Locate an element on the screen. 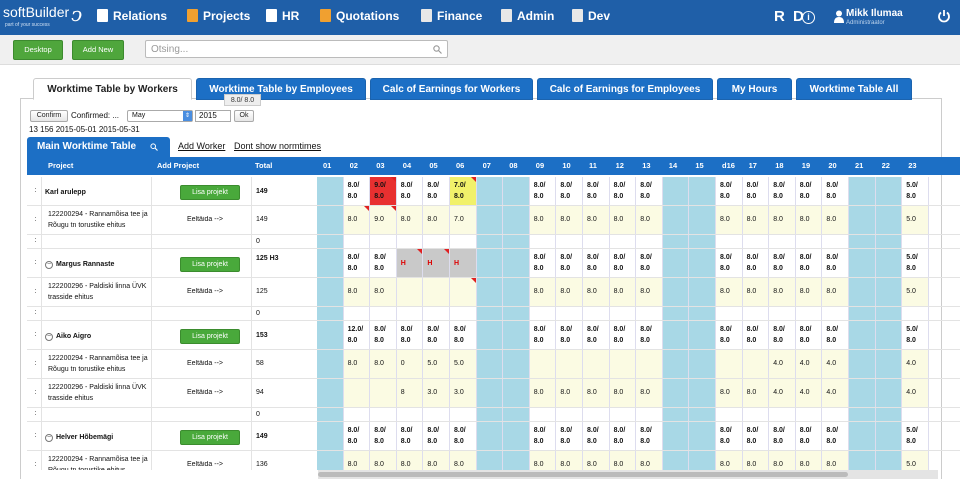 The width and height of the screenshot is (960, 479). scrollbar-thumb is located at coordinates (583, 474).